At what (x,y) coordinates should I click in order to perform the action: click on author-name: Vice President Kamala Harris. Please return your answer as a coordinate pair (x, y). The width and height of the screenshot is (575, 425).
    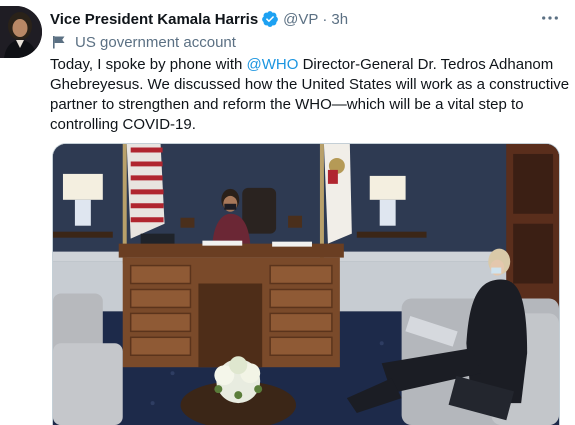
    Looking at the image, I should click on (154, 19).